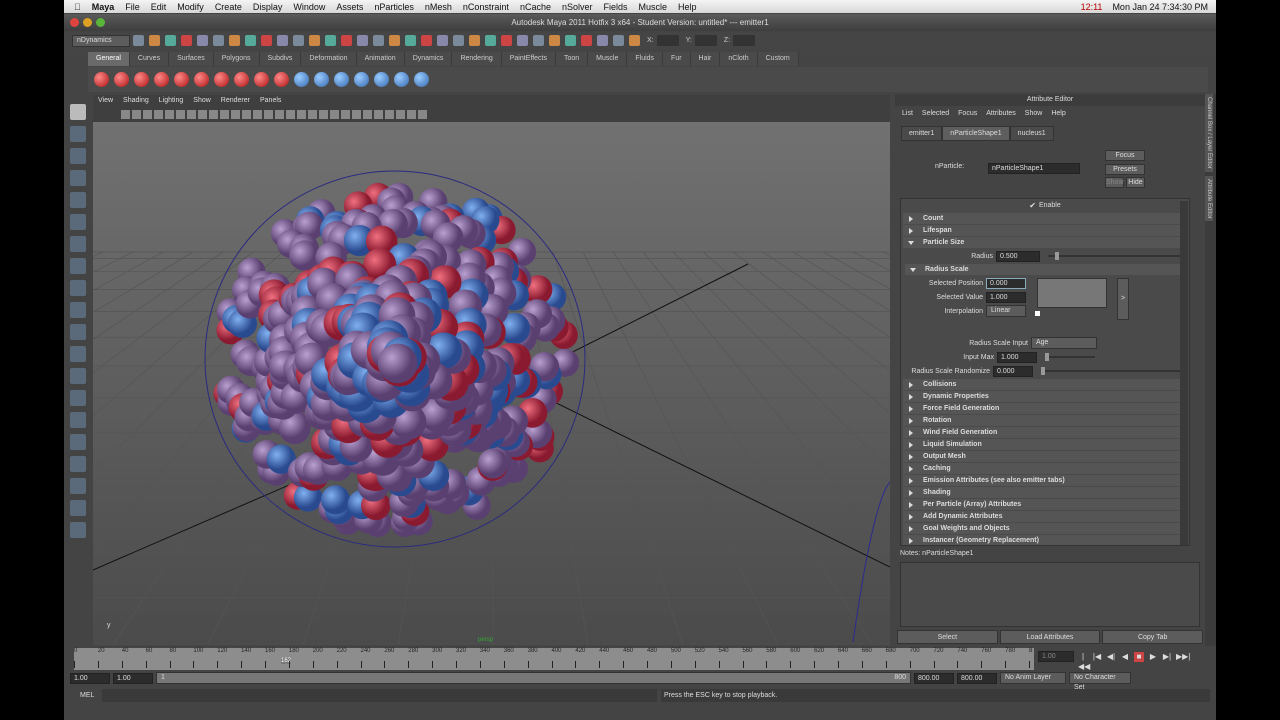 Image resolution: width=1280 pixels, height=720 pixels. What do you see at coordinates (1006, 311) in the screenshot?
I see `interpolation-dropdown: Linear` at bounding box center [1006, 311].